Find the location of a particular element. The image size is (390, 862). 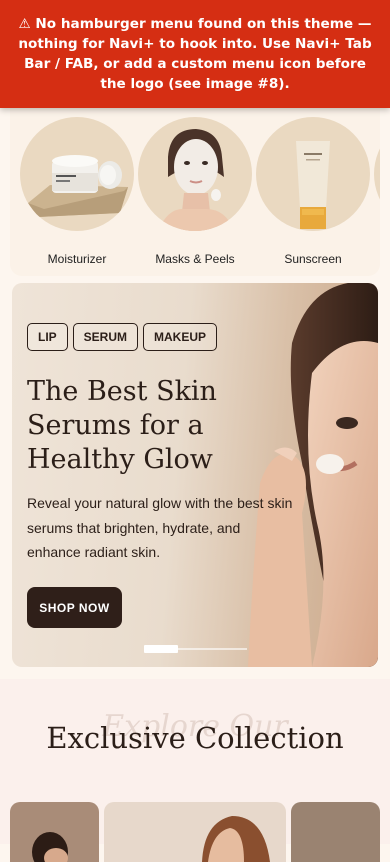

category-sunscreen: Sunscreen is located at coordinates (313, 191).